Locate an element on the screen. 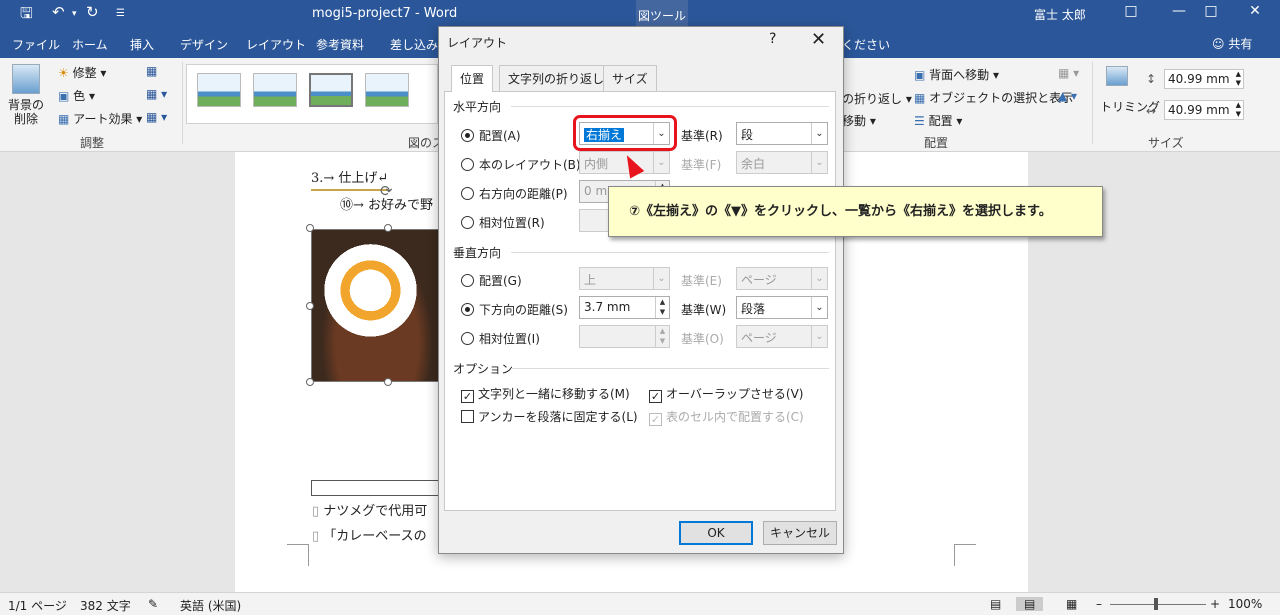 Image resolution: width=1280 pixels, height=615 pixels. read-mode-icon: ▤ is located at coordinates (995, 604).